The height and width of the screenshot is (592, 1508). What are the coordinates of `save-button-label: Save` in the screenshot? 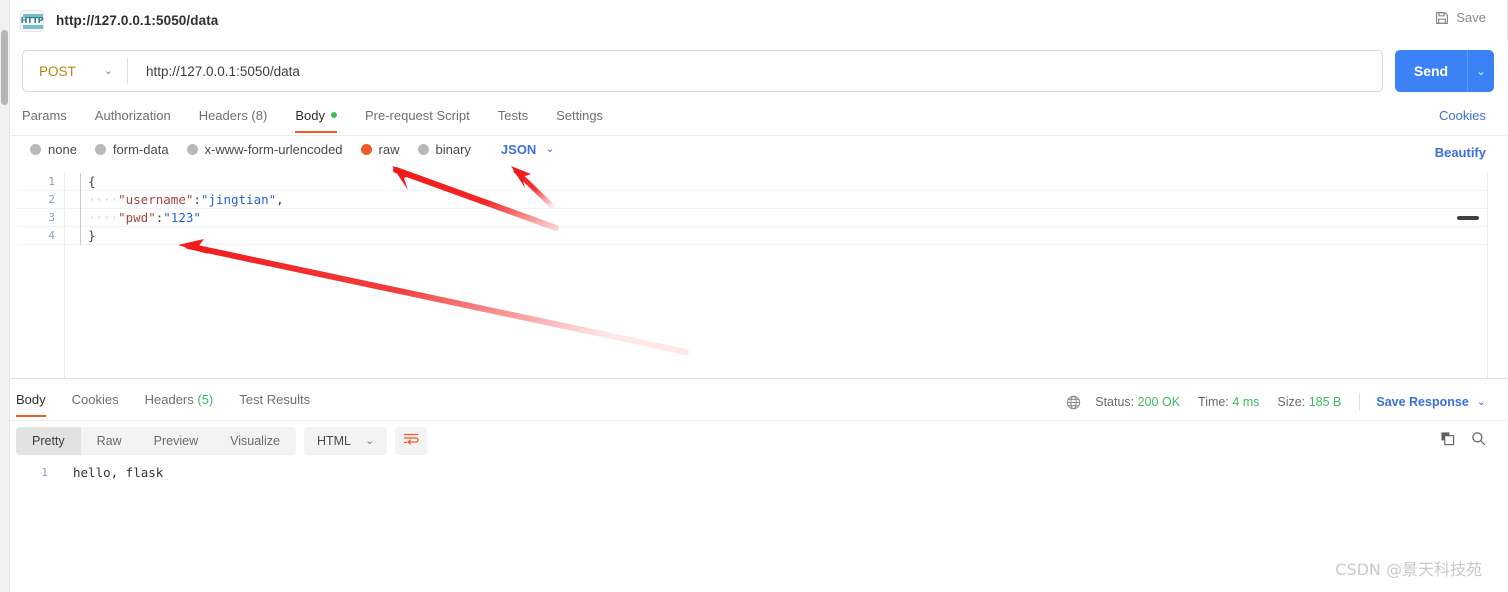 It's located at (1471, 17).